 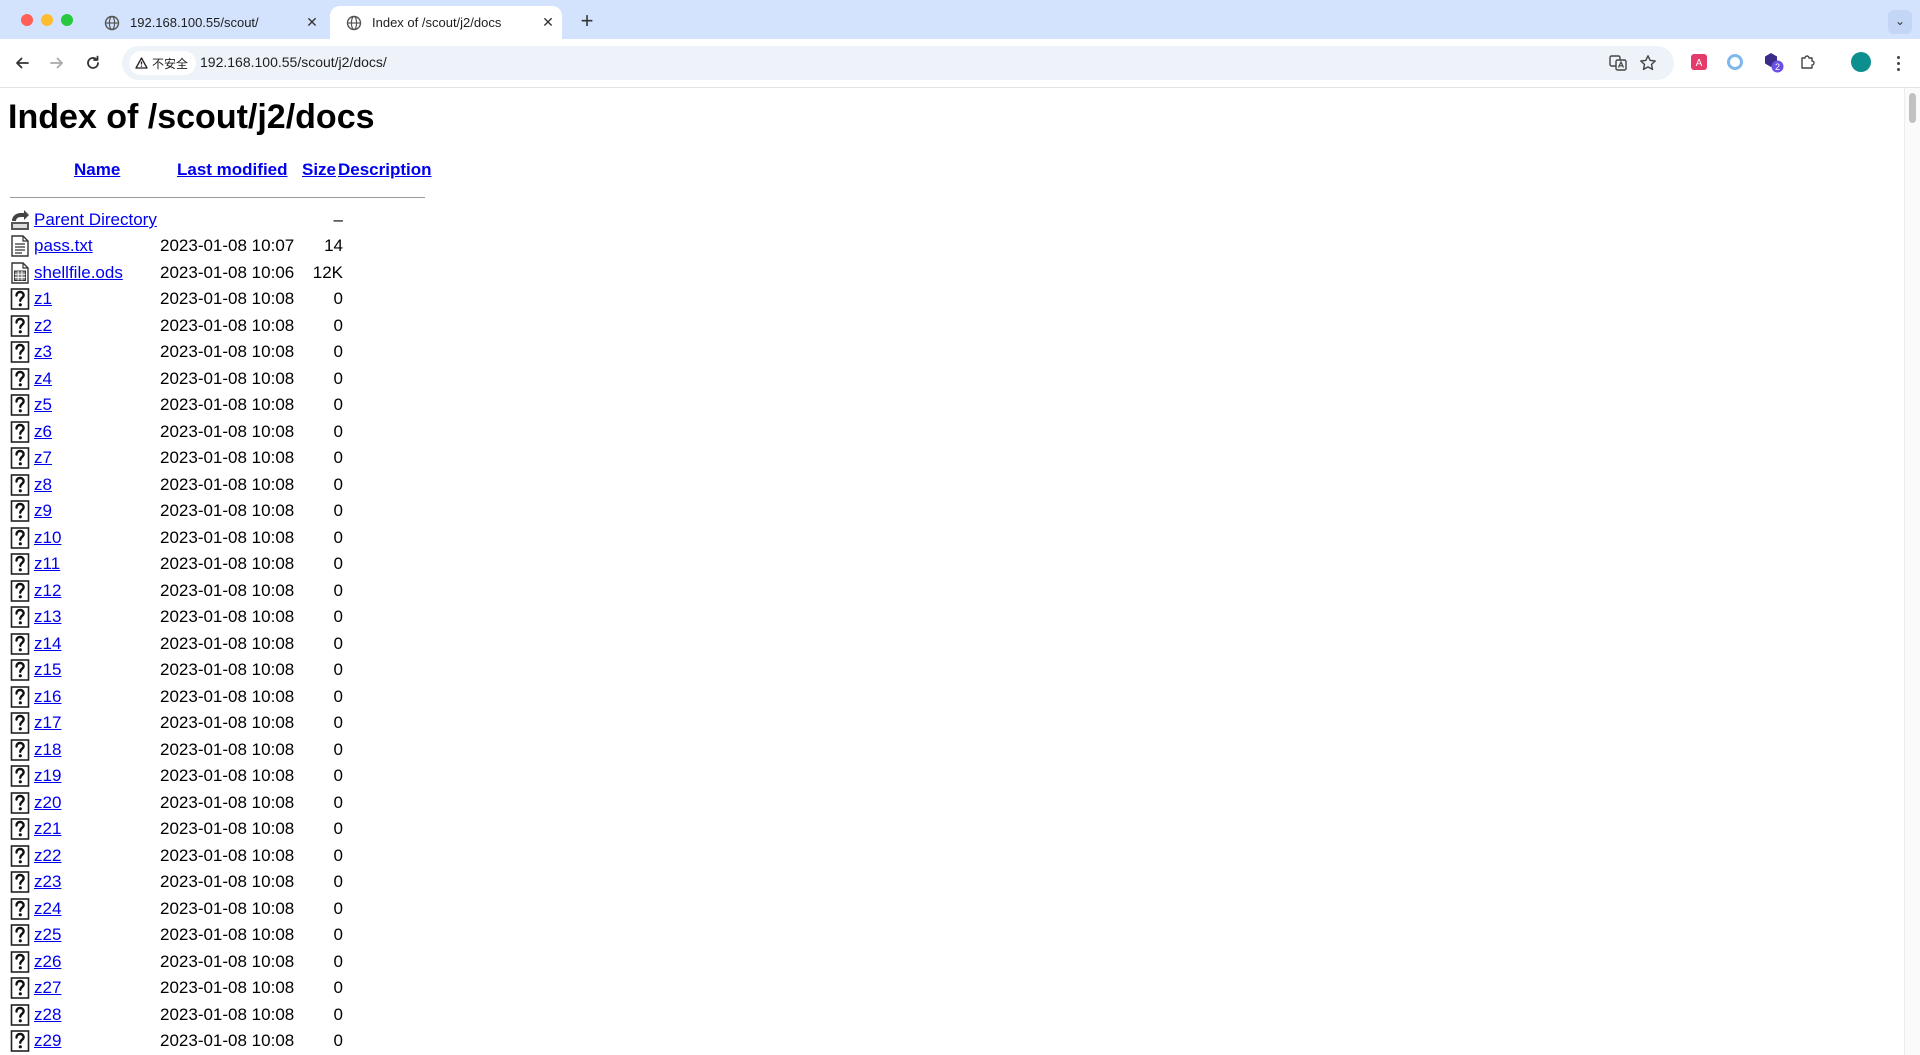 I want to click on file-link: z15, so click(x=47, y=670).